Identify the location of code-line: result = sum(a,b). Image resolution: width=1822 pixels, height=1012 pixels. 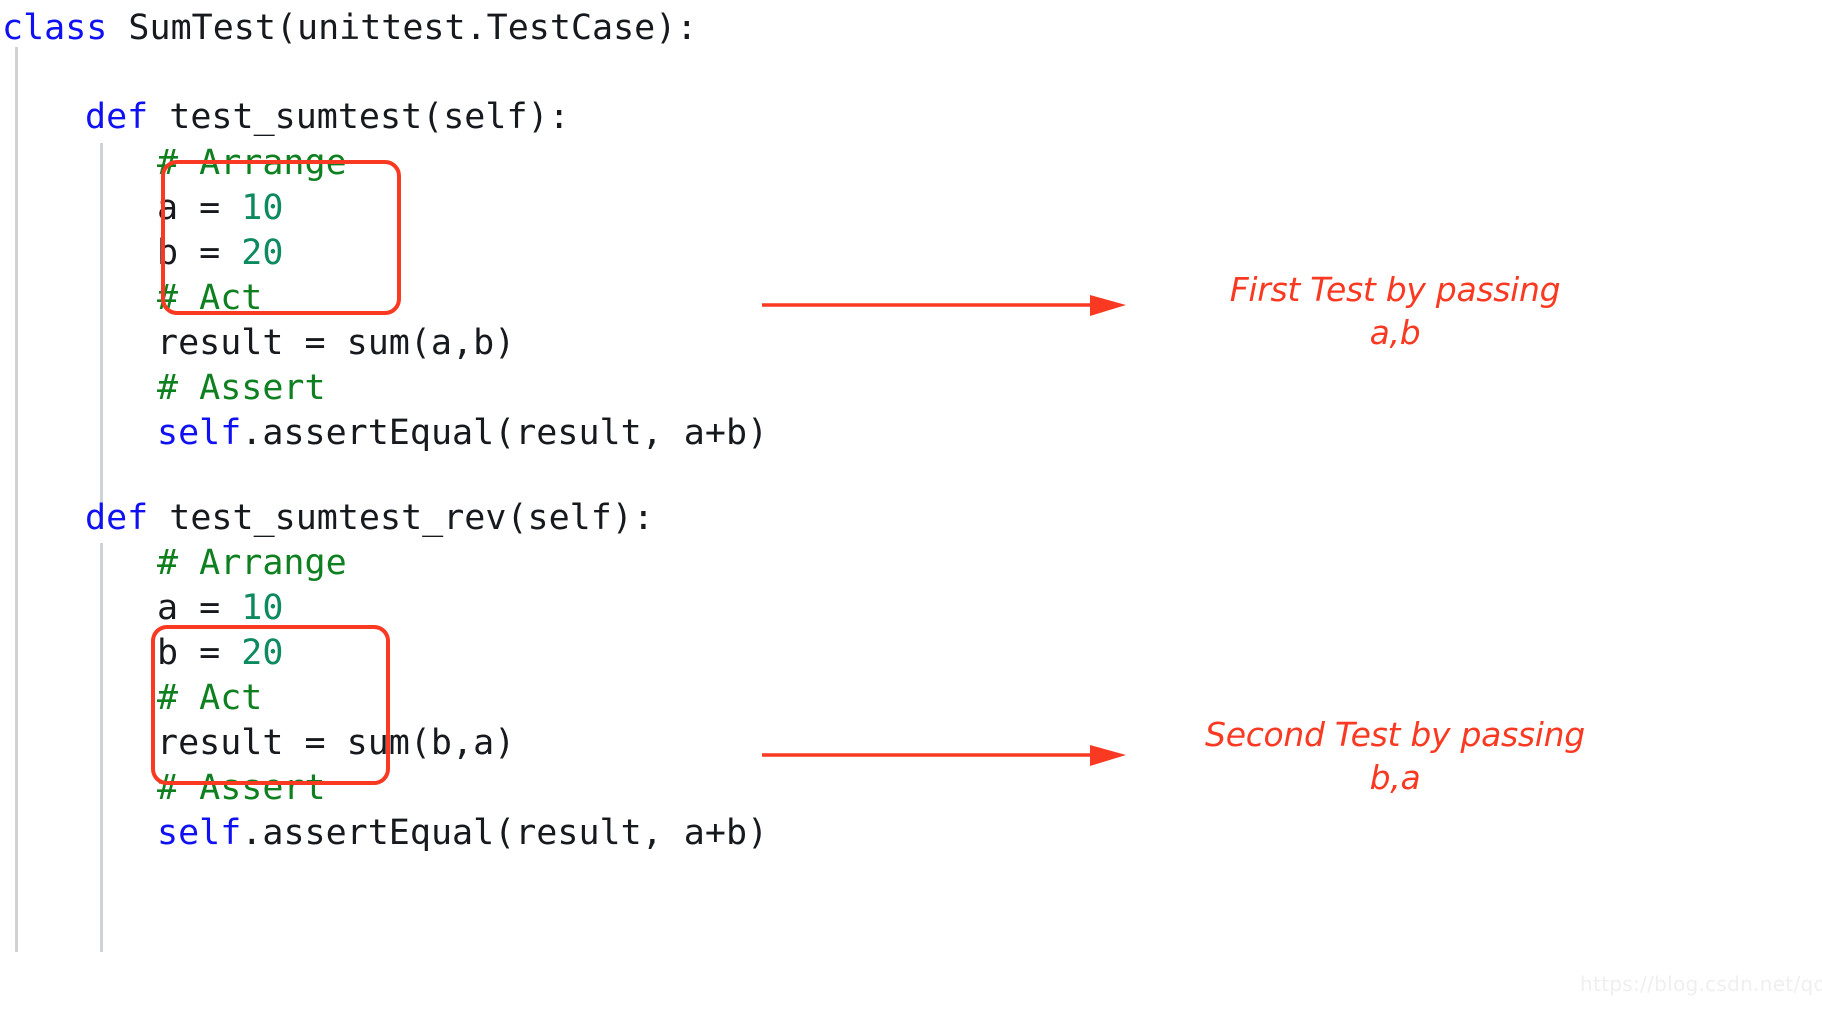
(336, 343).